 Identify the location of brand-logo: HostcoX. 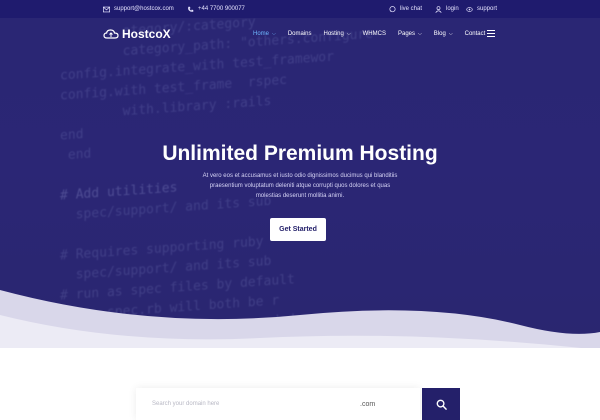
(137, 34).